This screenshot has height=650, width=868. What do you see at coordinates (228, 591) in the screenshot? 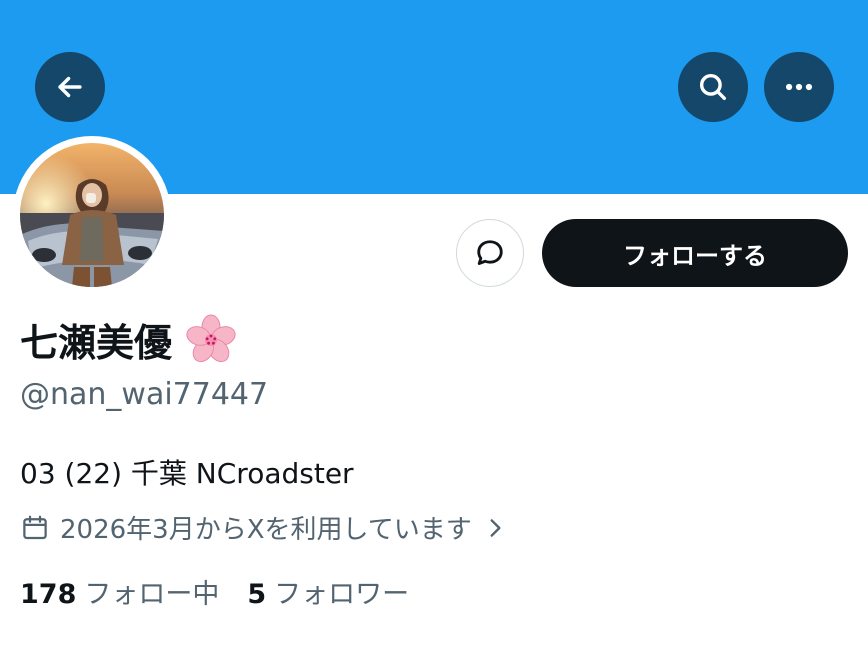
I see `follow-stats: 178 フォロー中 5 フォロワー` at bounding box center [228, 591].